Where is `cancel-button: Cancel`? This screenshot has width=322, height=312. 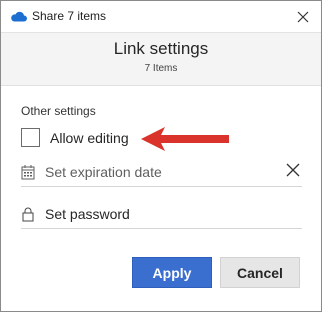 cancel-button: Cancel is located at coordinates (260, 272).